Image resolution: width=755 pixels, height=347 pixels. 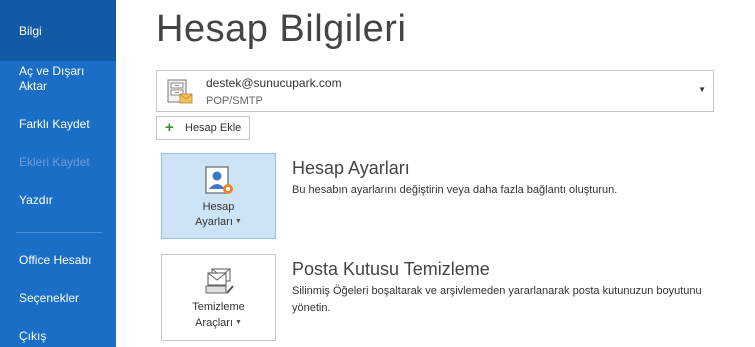 I want to click on account-settings-line1: Hesap, so click(x=218, y=207).